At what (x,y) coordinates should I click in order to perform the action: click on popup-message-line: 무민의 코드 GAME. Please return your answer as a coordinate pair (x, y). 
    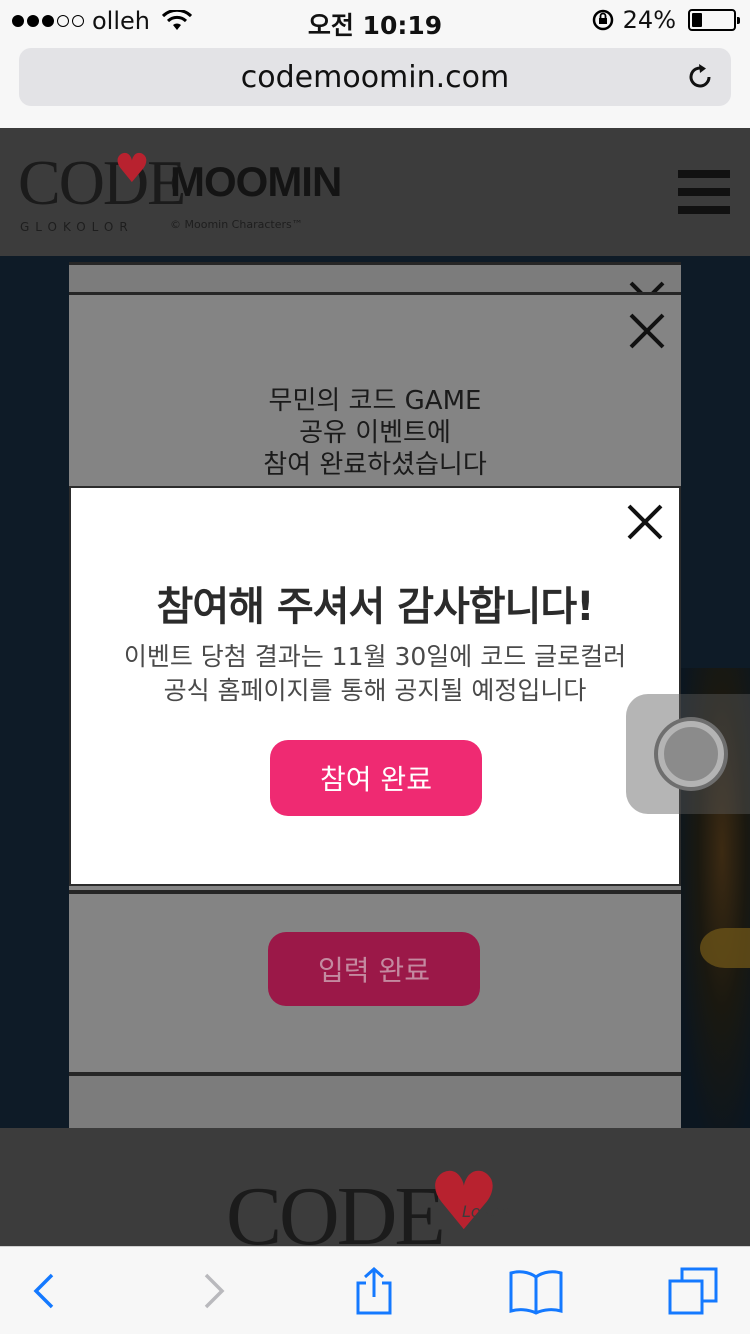
    Looking at the image, I should click on (375, 401).